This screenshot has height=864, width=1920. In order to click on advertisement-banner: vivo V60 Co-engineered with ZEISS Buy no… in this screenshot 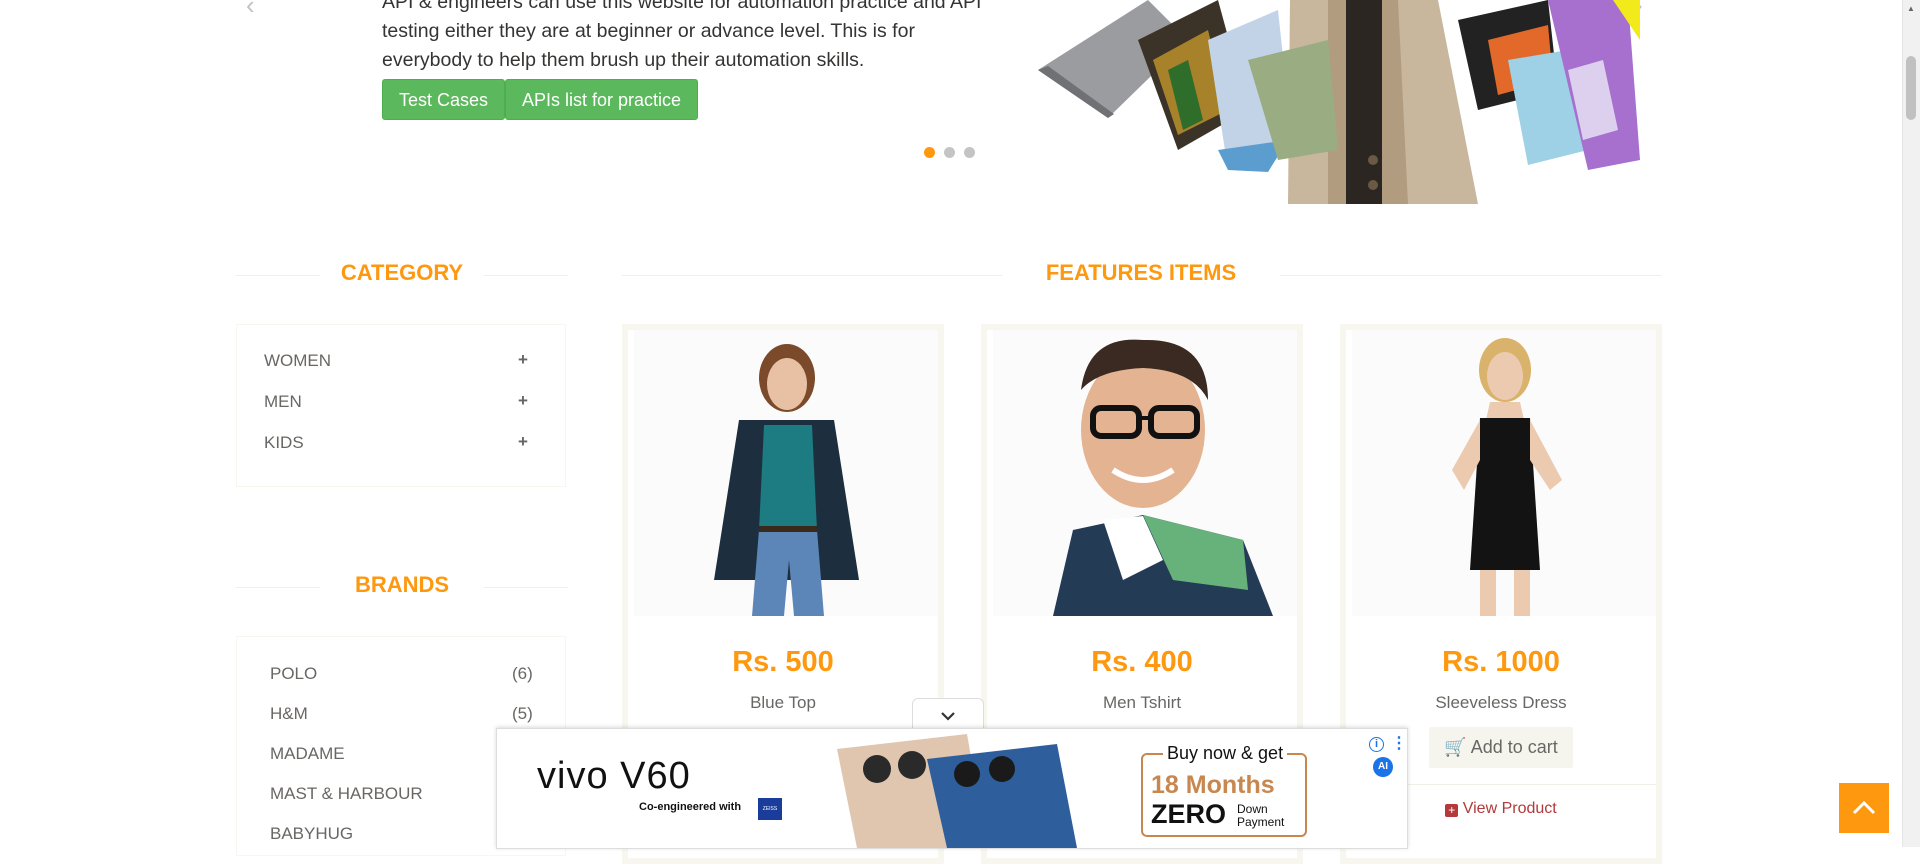, I will do `click(952, 788)`.